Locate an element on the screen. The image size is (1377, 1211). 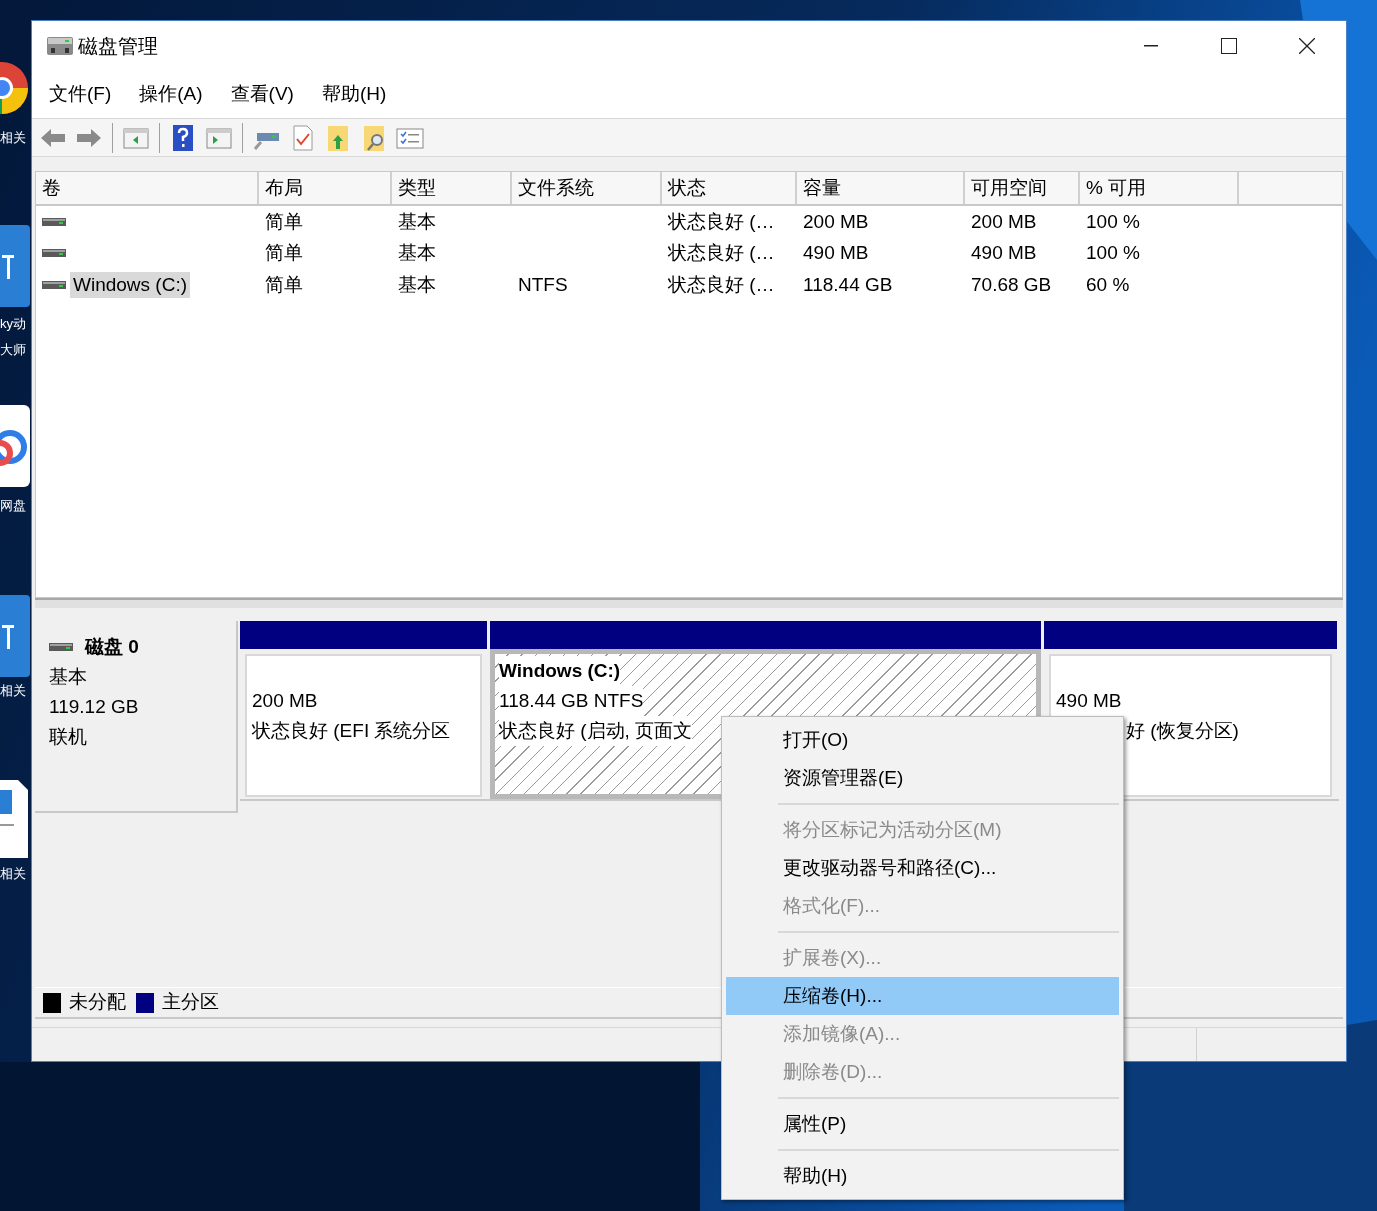
column-header: 状态 is located at coordinates (729, 188).